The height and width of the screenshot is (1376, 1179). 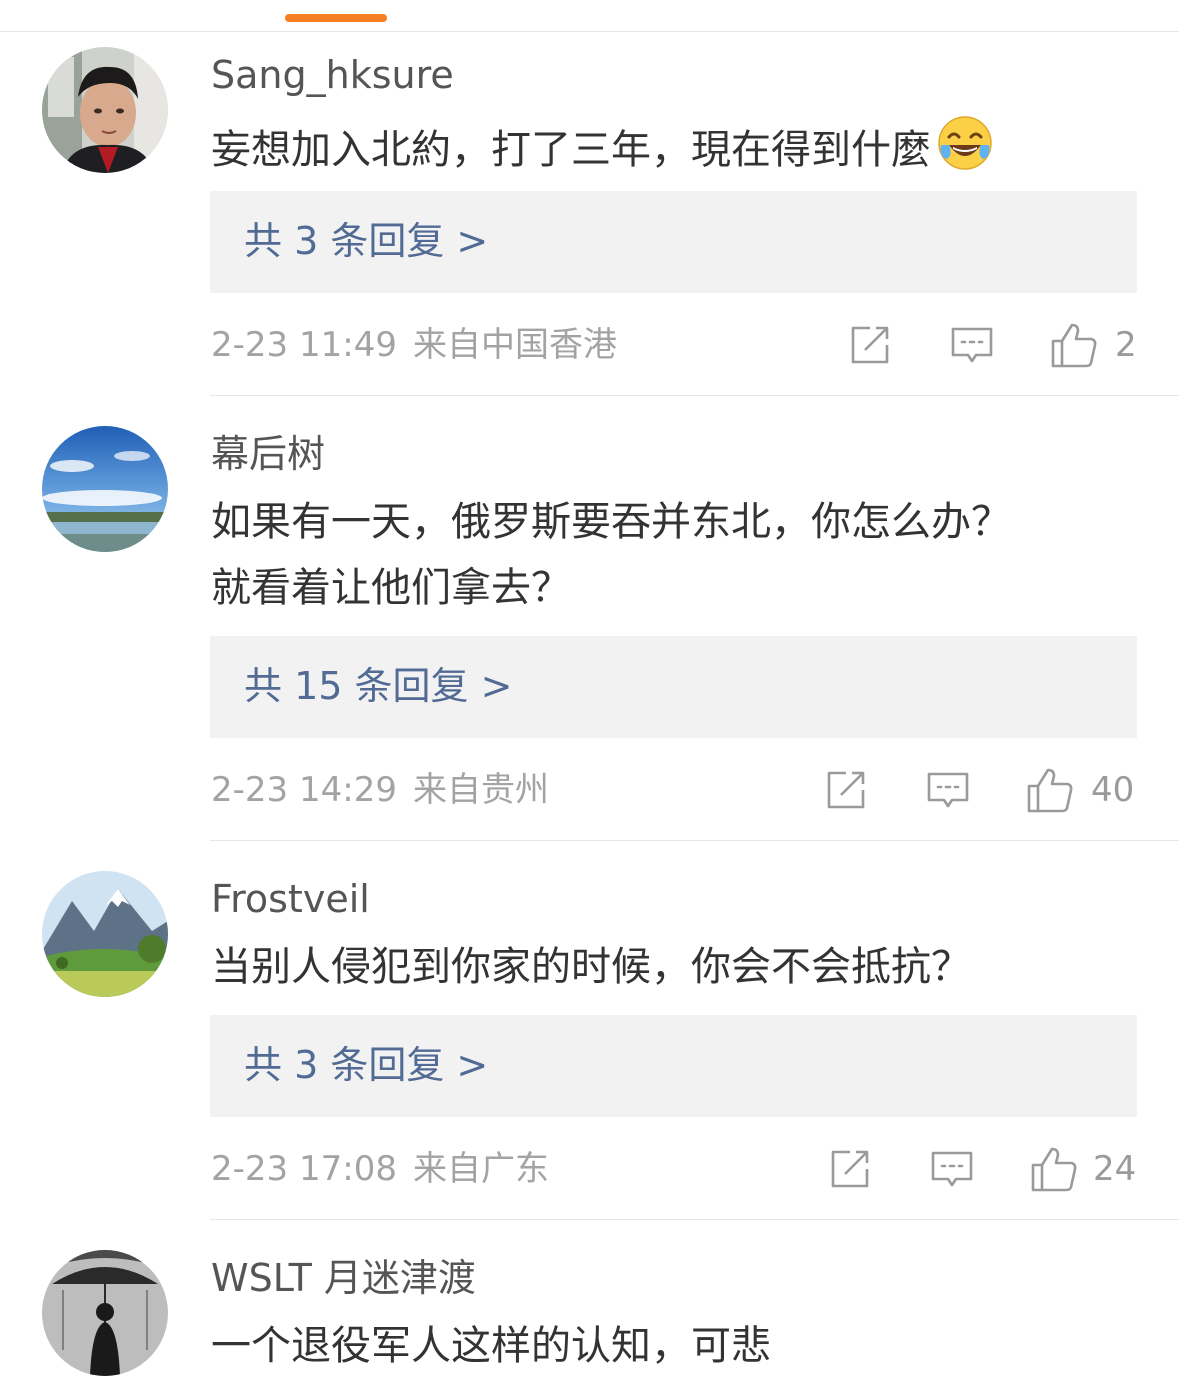 What do you see at coordinates (491, 1346) in the screenshot?
I see `comment-text-line: 一个退役军人这样的认知，可悲` at bounding box center [491, 1346].